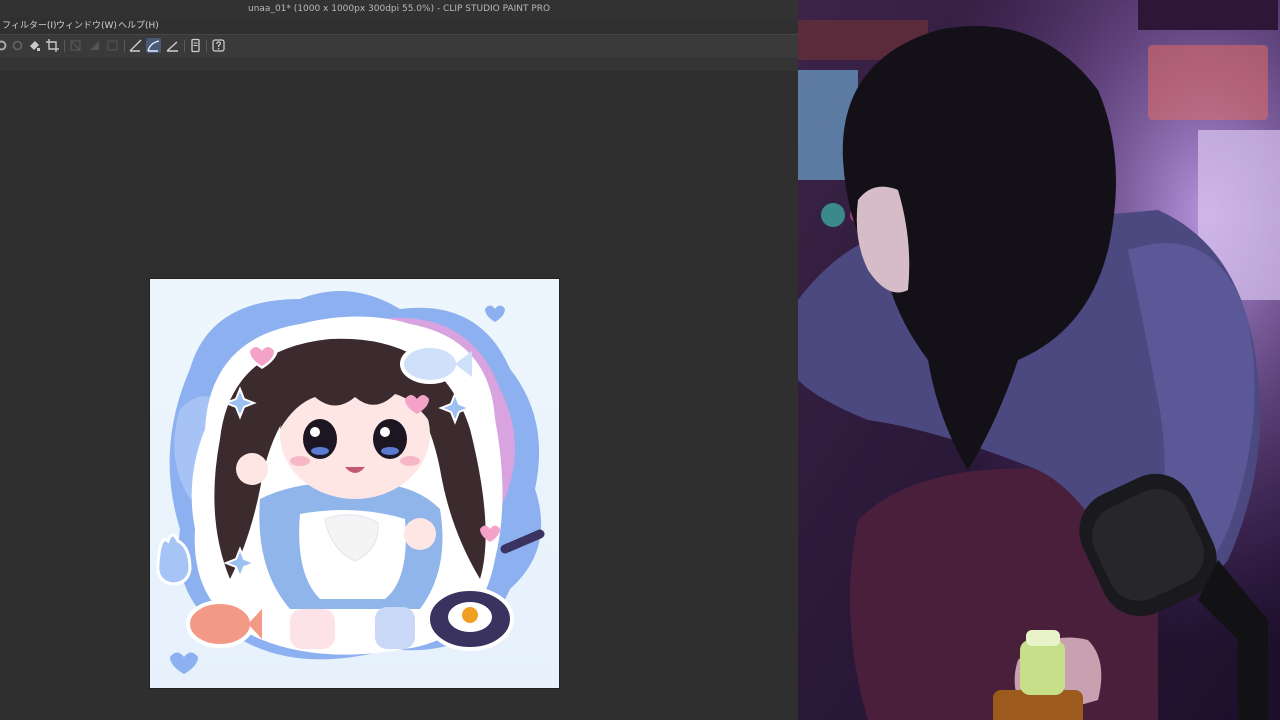 The width and height of the screenshot is (1280, 720). Describe the element at coordinates (29, 26) in the screenshot. I see `menu-filter: フィルター(I)` at that location.